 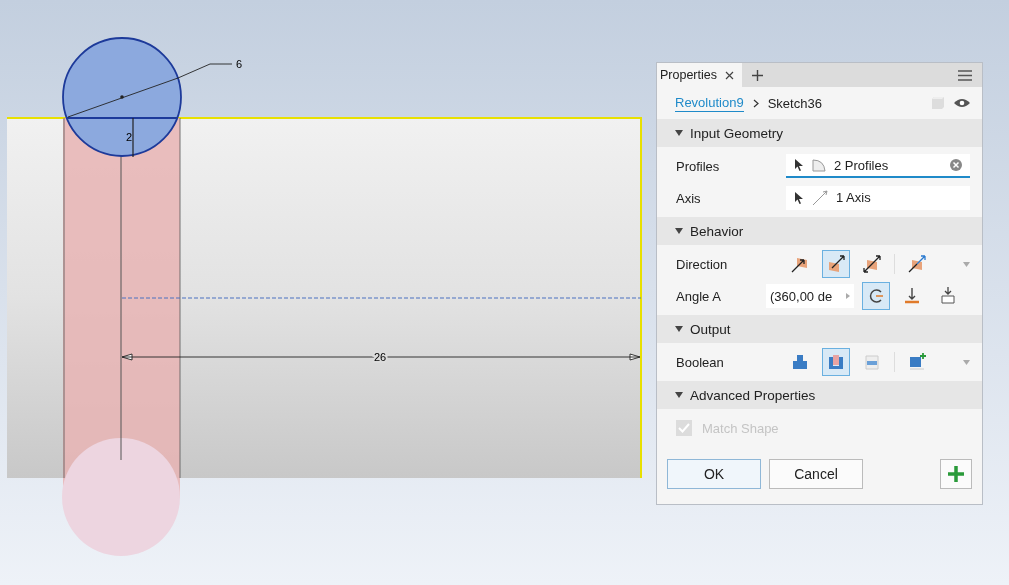 I want to click on section-header: Output, so click(x=819, y=329).